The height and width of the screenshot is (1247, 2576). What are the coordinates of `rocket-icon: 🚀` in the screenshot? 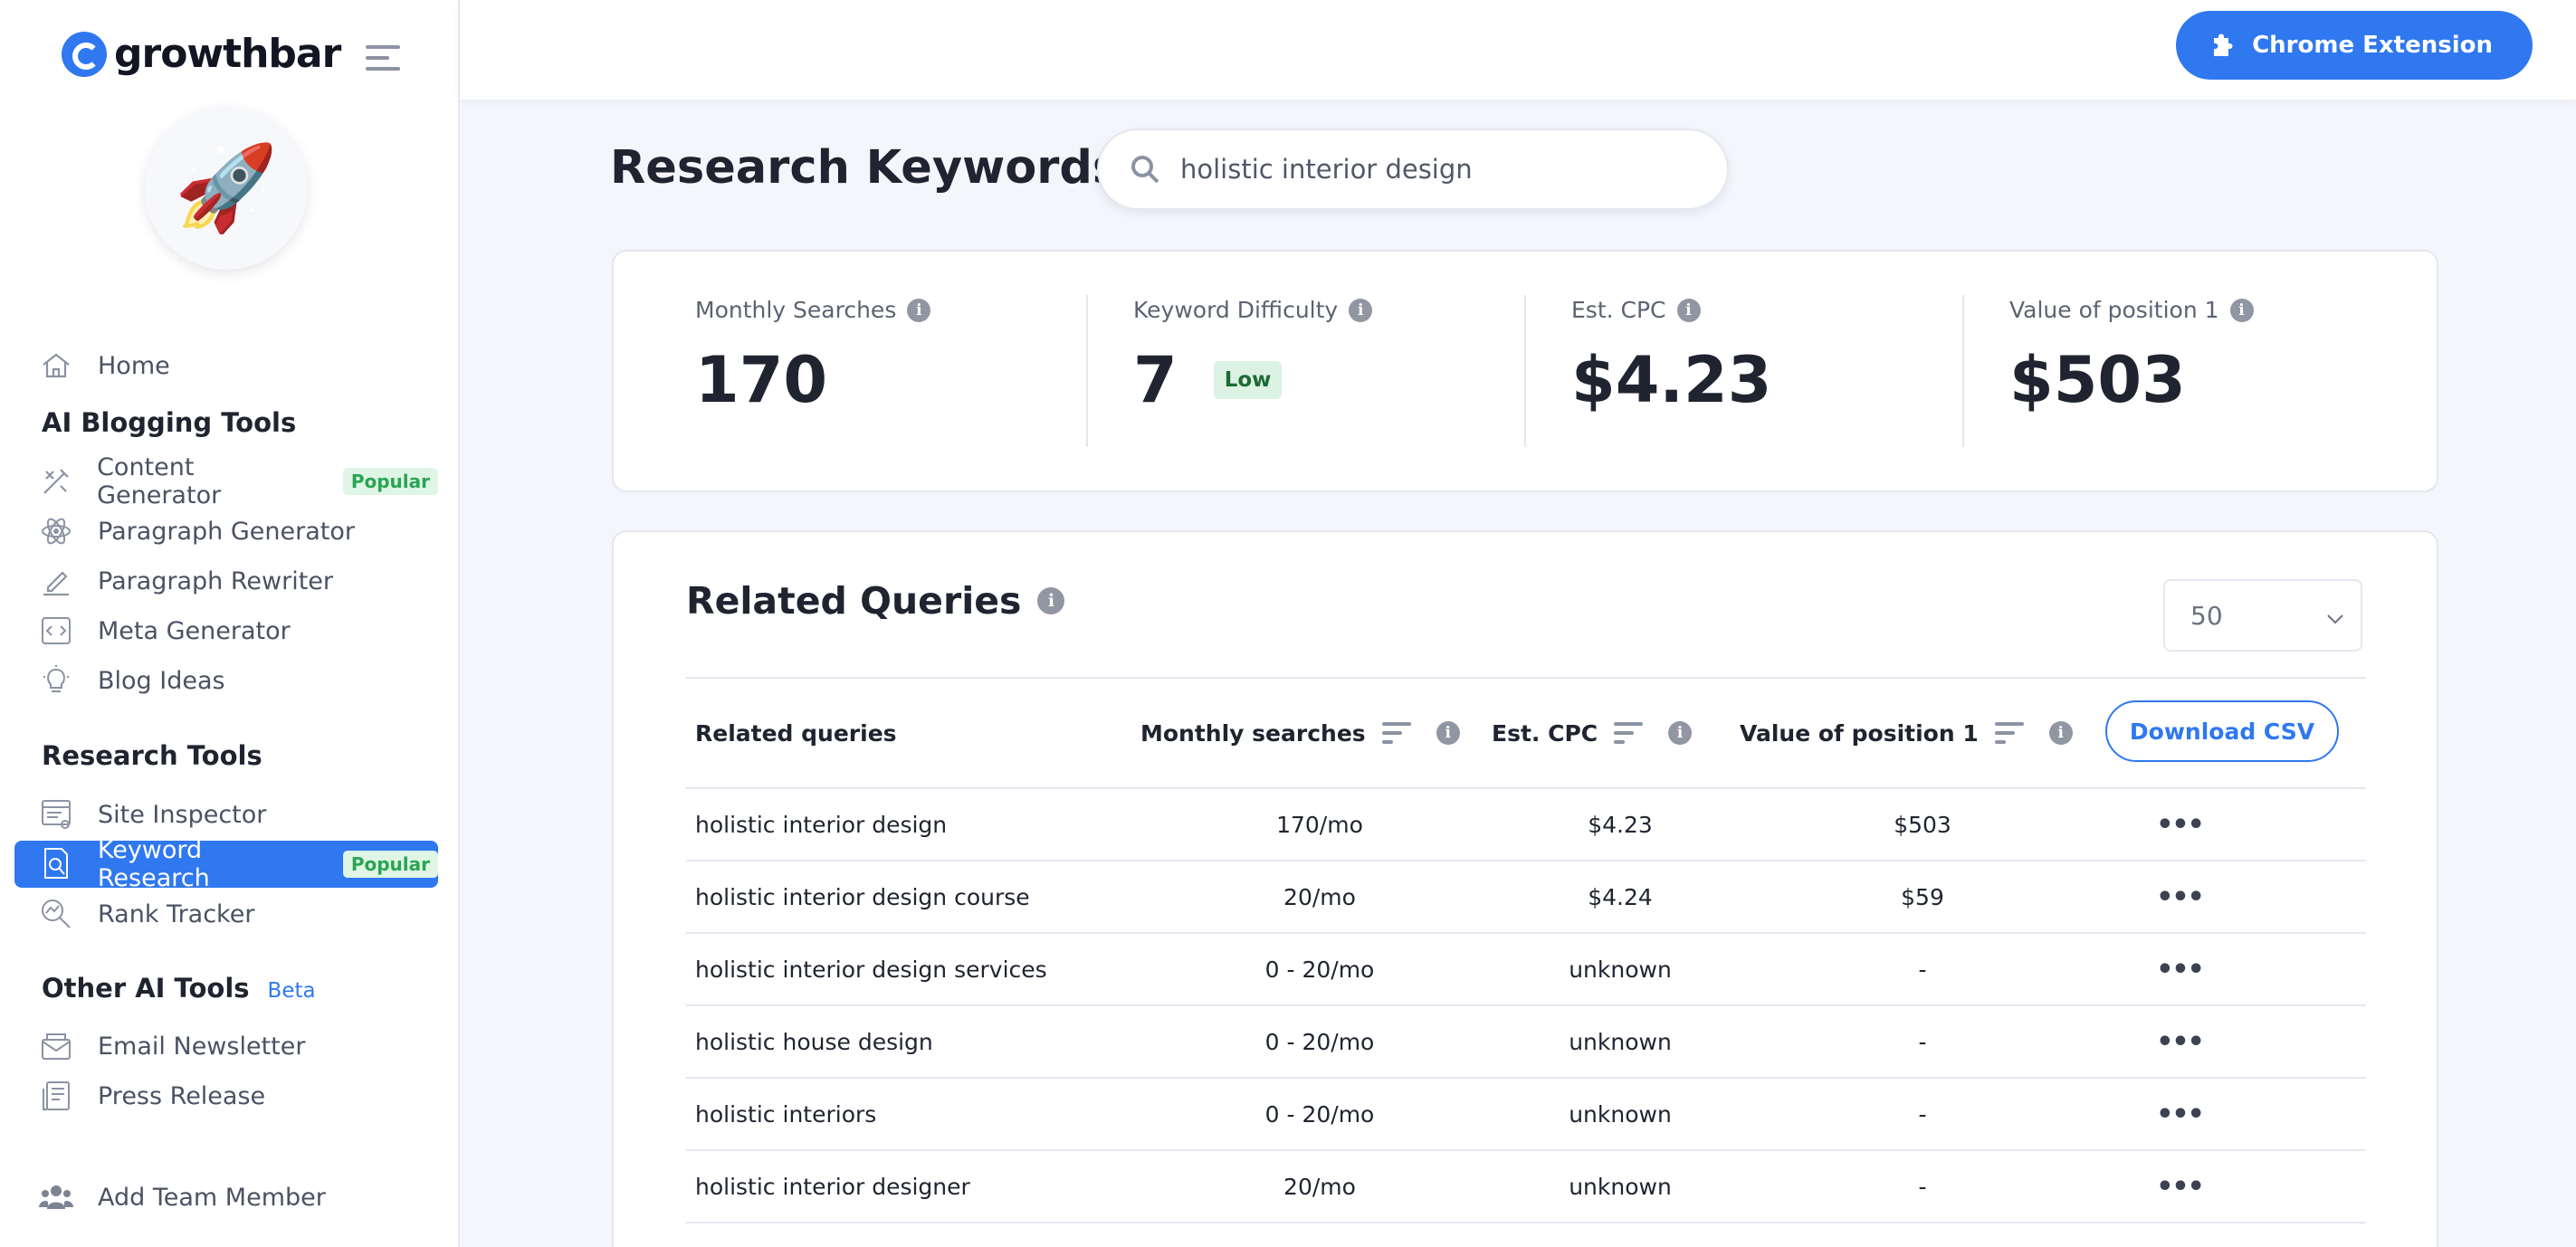 It's located at (227, 187).